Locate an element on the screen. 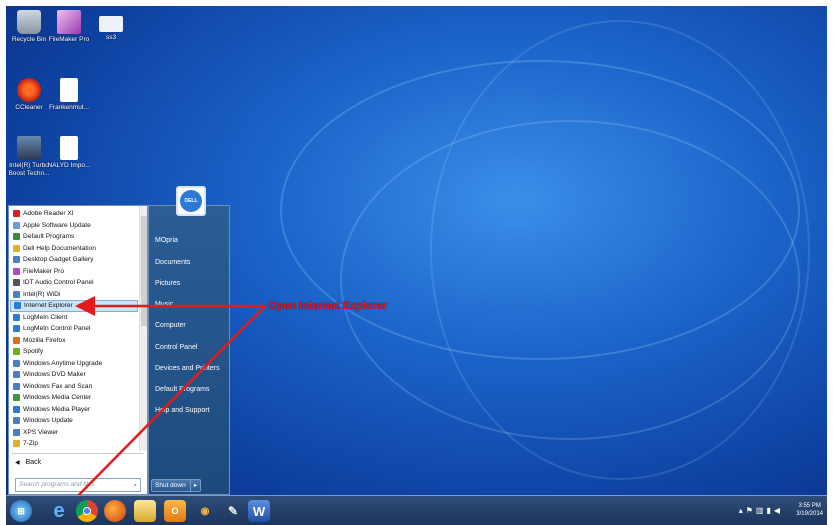 This screenshot has height=525, width=833. network-icon: ▥ is located at coordinates (761, 510).